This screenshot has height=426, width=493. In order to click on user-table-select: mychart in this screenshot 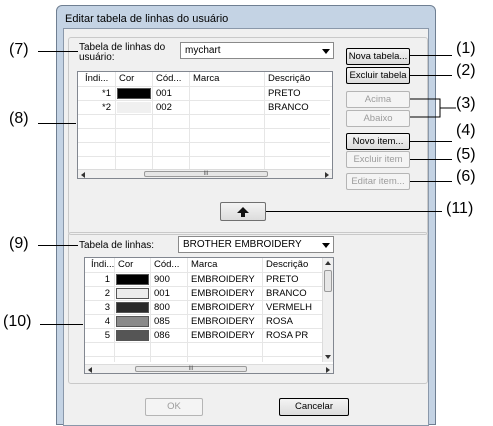, I will do `click(257, 50)`.